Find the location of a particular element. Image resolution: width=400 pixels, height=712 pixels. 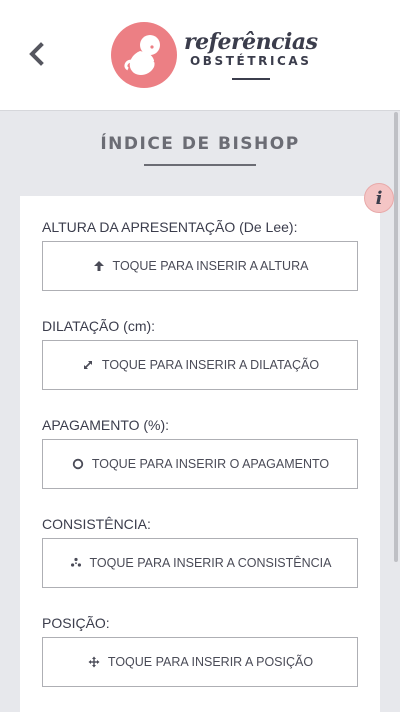

logo: referências OBSTÉTRICAS is located at coordinates (214, 55).